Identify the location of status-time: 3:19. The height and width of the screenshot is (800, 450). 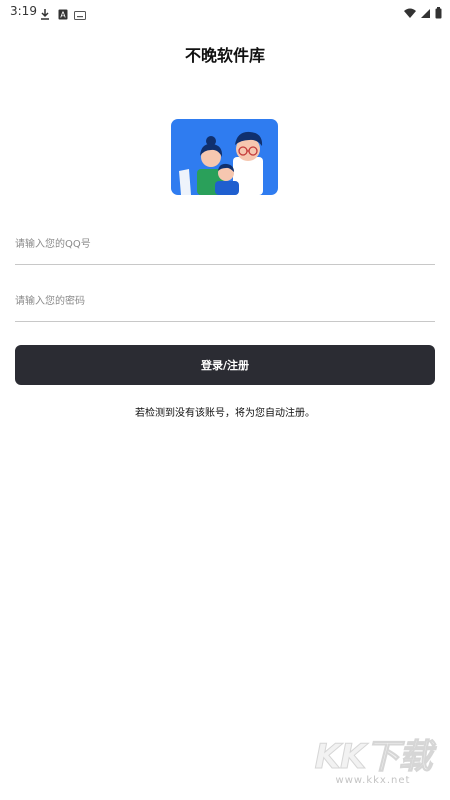
(23, 11).